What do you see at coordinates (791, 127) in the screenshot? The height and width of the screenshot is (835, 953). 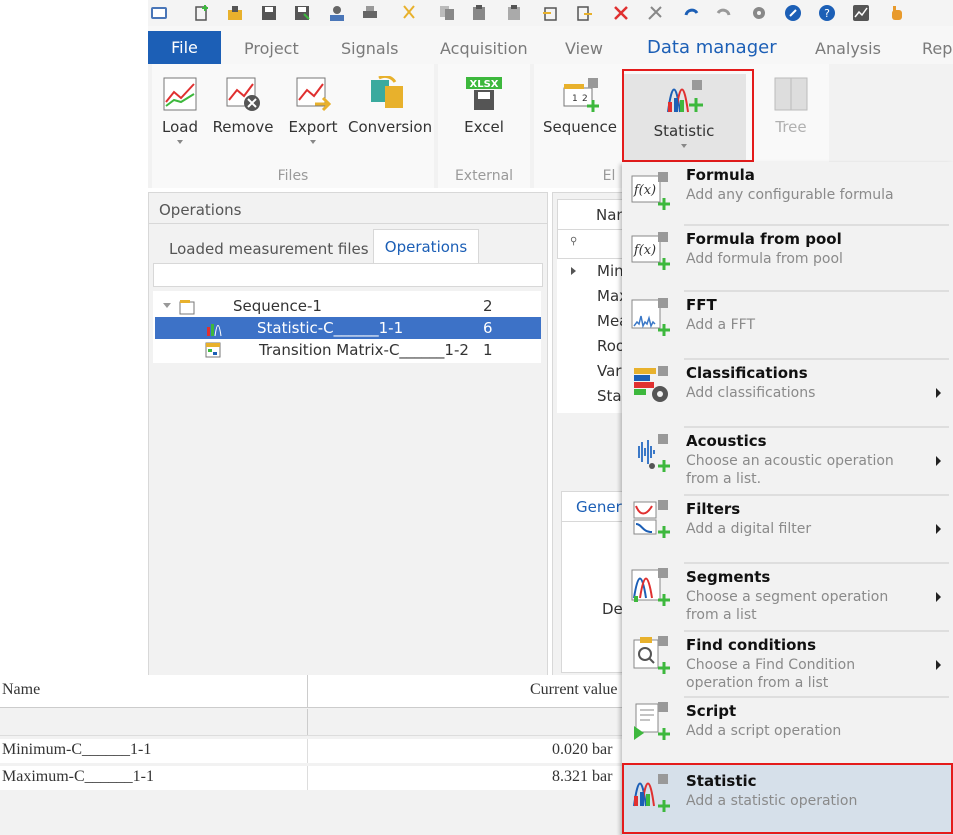 I see `tree-label: Tree` at bounding box center [791, 127].